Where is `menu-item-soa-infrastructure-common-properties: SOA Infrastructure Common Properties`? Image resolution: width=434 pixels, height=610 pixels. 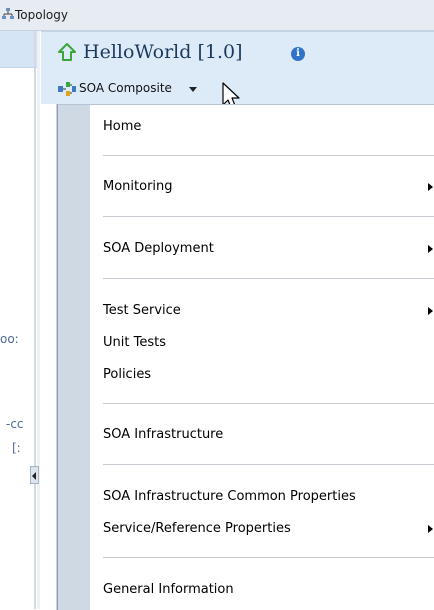
menu-item-soa-infrastructure-common-properties: SOA Infrastructure Common Properties is located at coordinates (268, 497).